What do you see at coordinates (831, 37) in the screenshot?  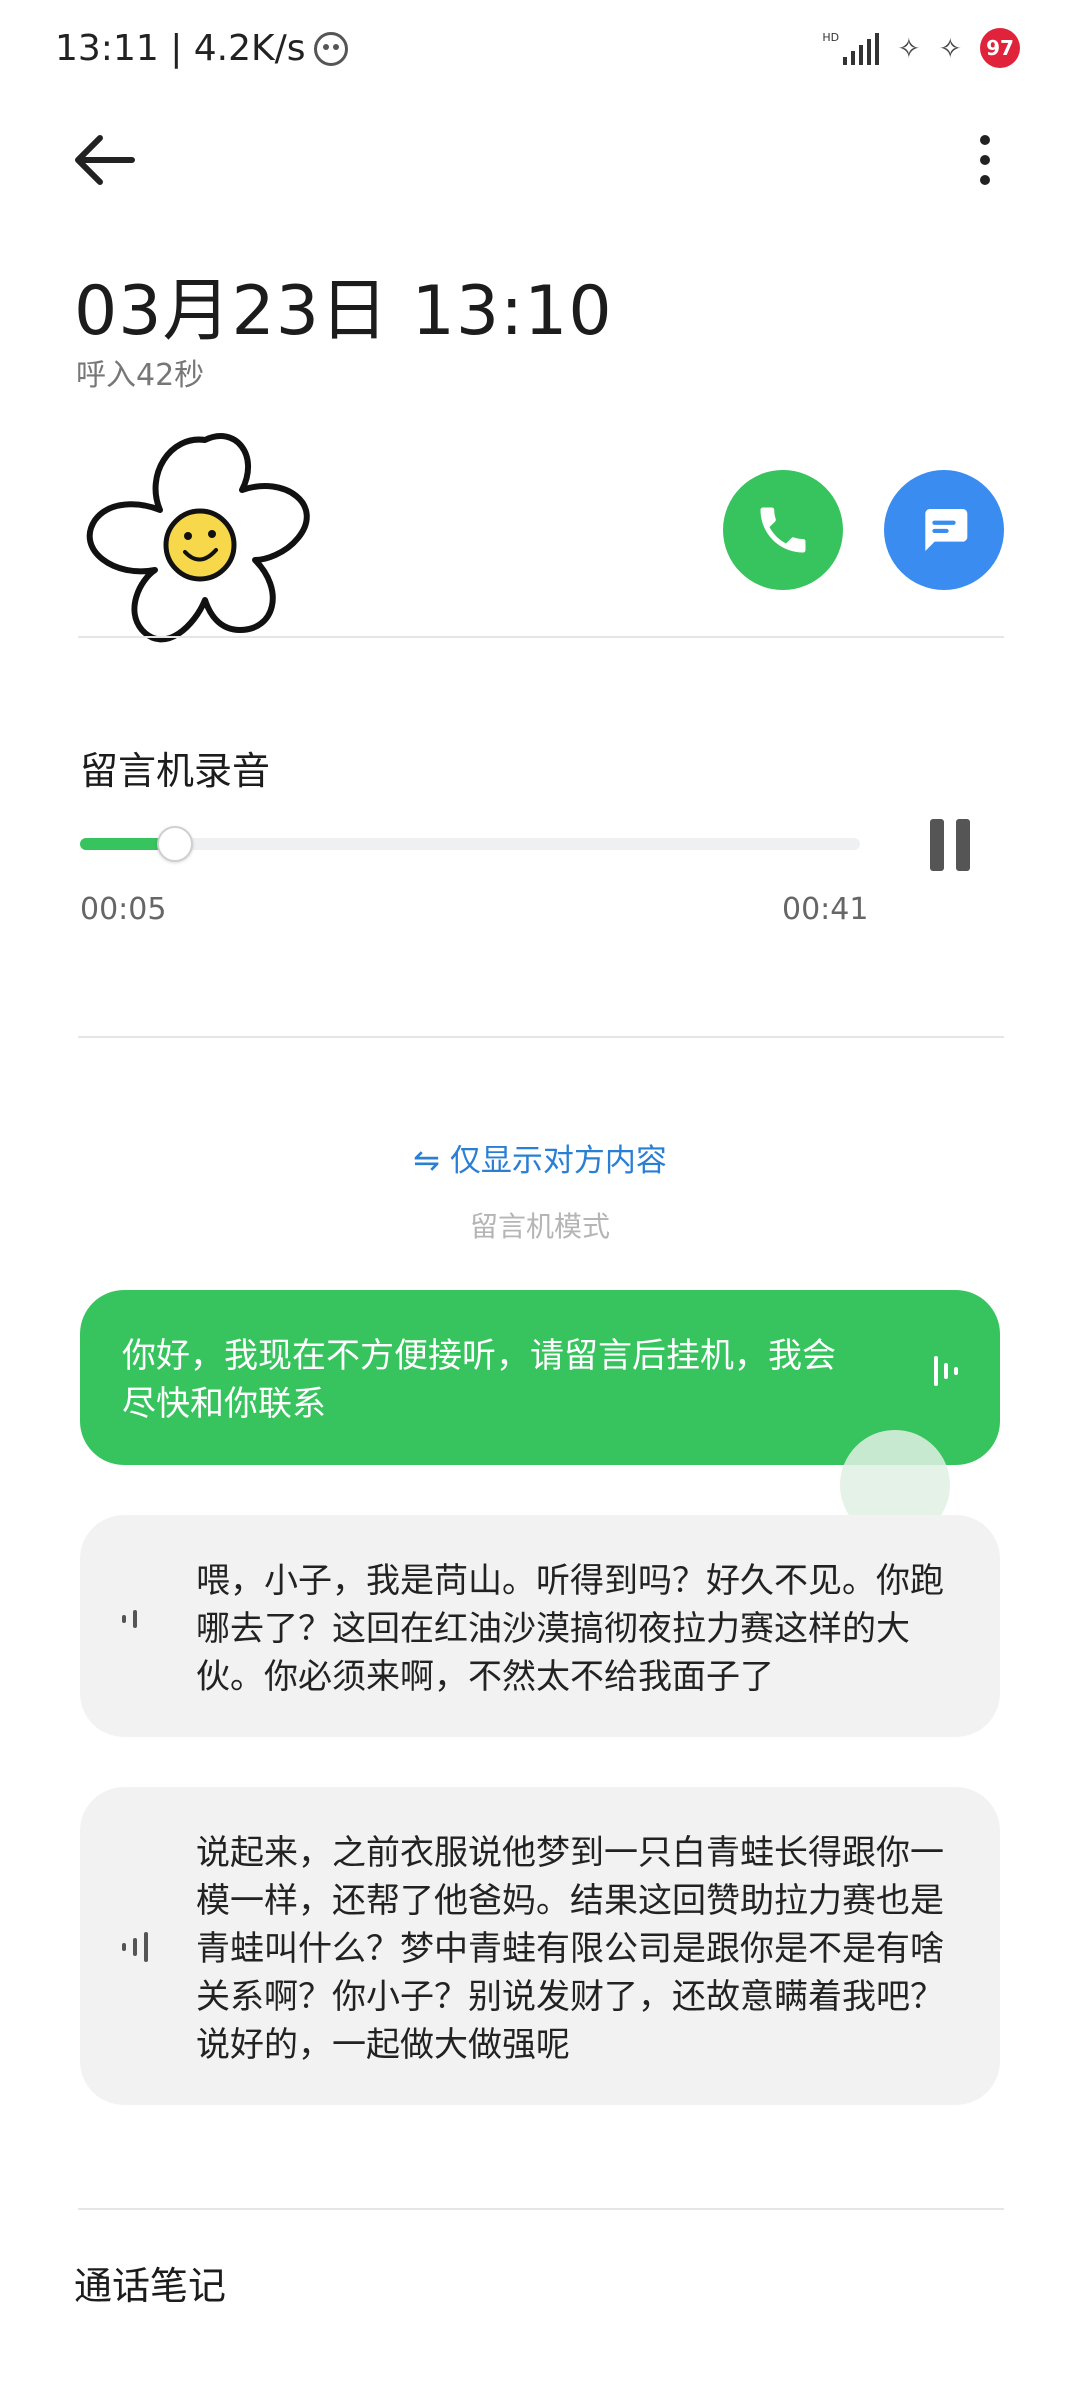 I see `network-label: HD` at bounding box center [831, 37].